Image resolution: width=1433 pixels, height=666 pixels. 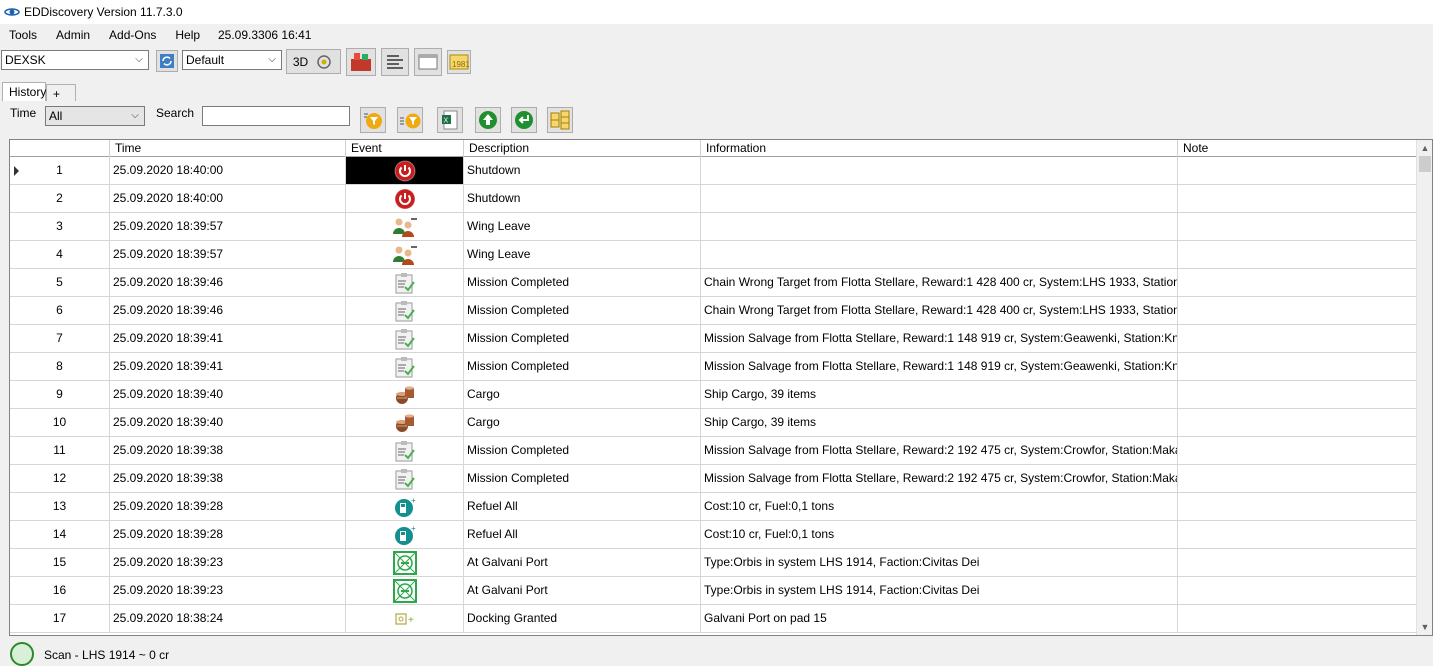 What do you see at coordinates (175, 113) in the screenshot?
I see `search-label: Search` at bounding box center [175, 113].